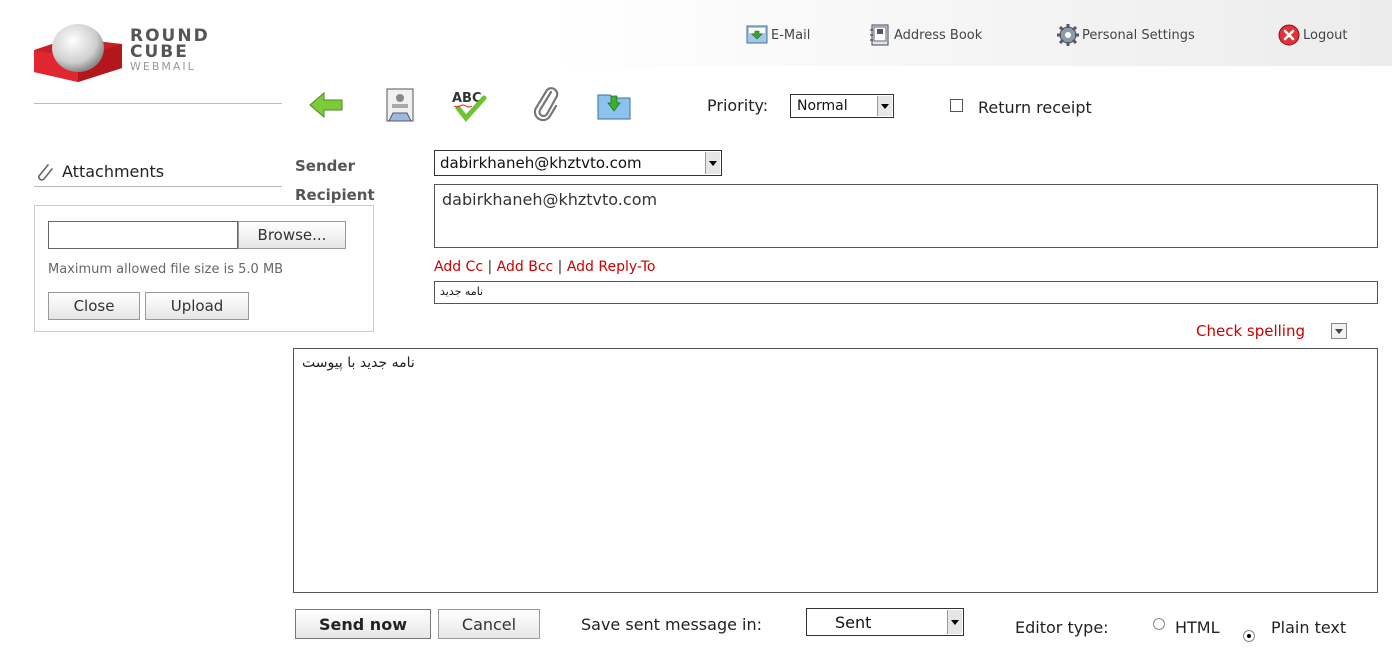  I want to click on attachments-title: Attachments, so click(113, 171).